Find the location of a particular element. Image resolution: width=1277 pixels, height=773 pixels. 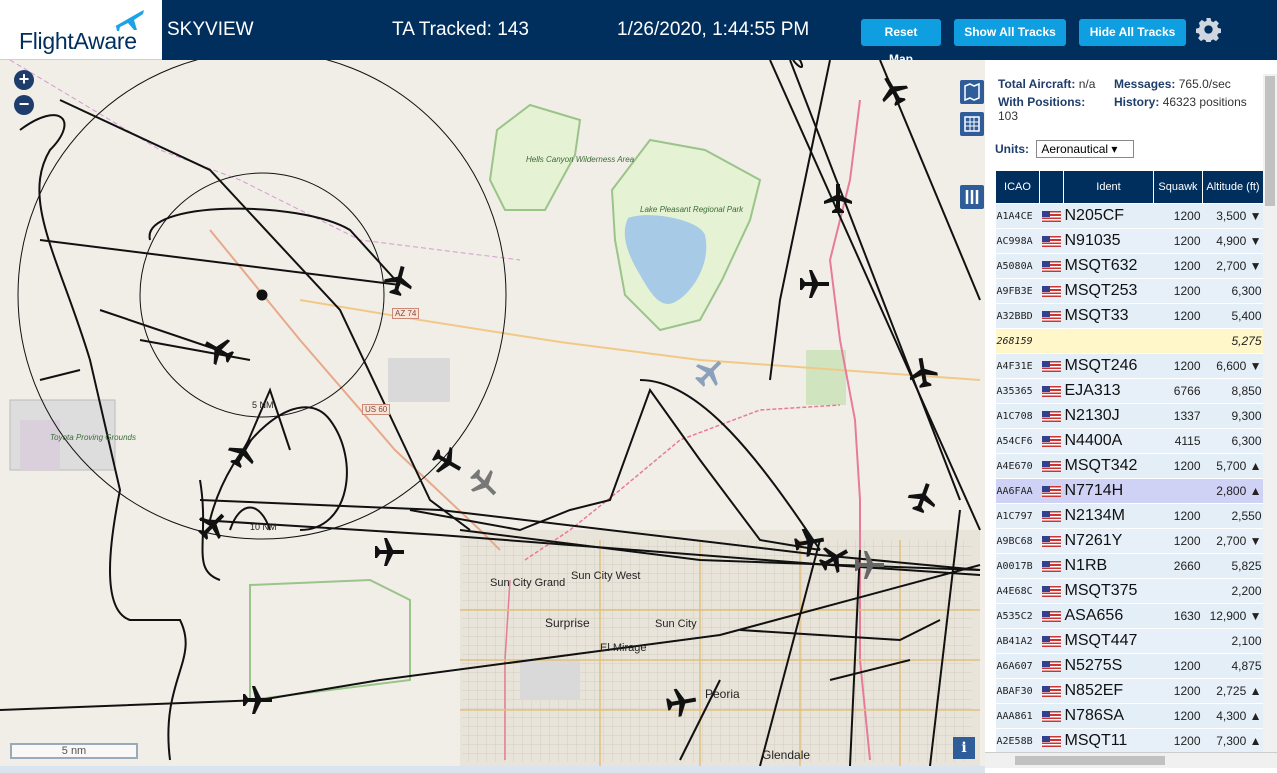

total-aircraft-label: Total Aircraft: is located at coordinates (1037, 84).